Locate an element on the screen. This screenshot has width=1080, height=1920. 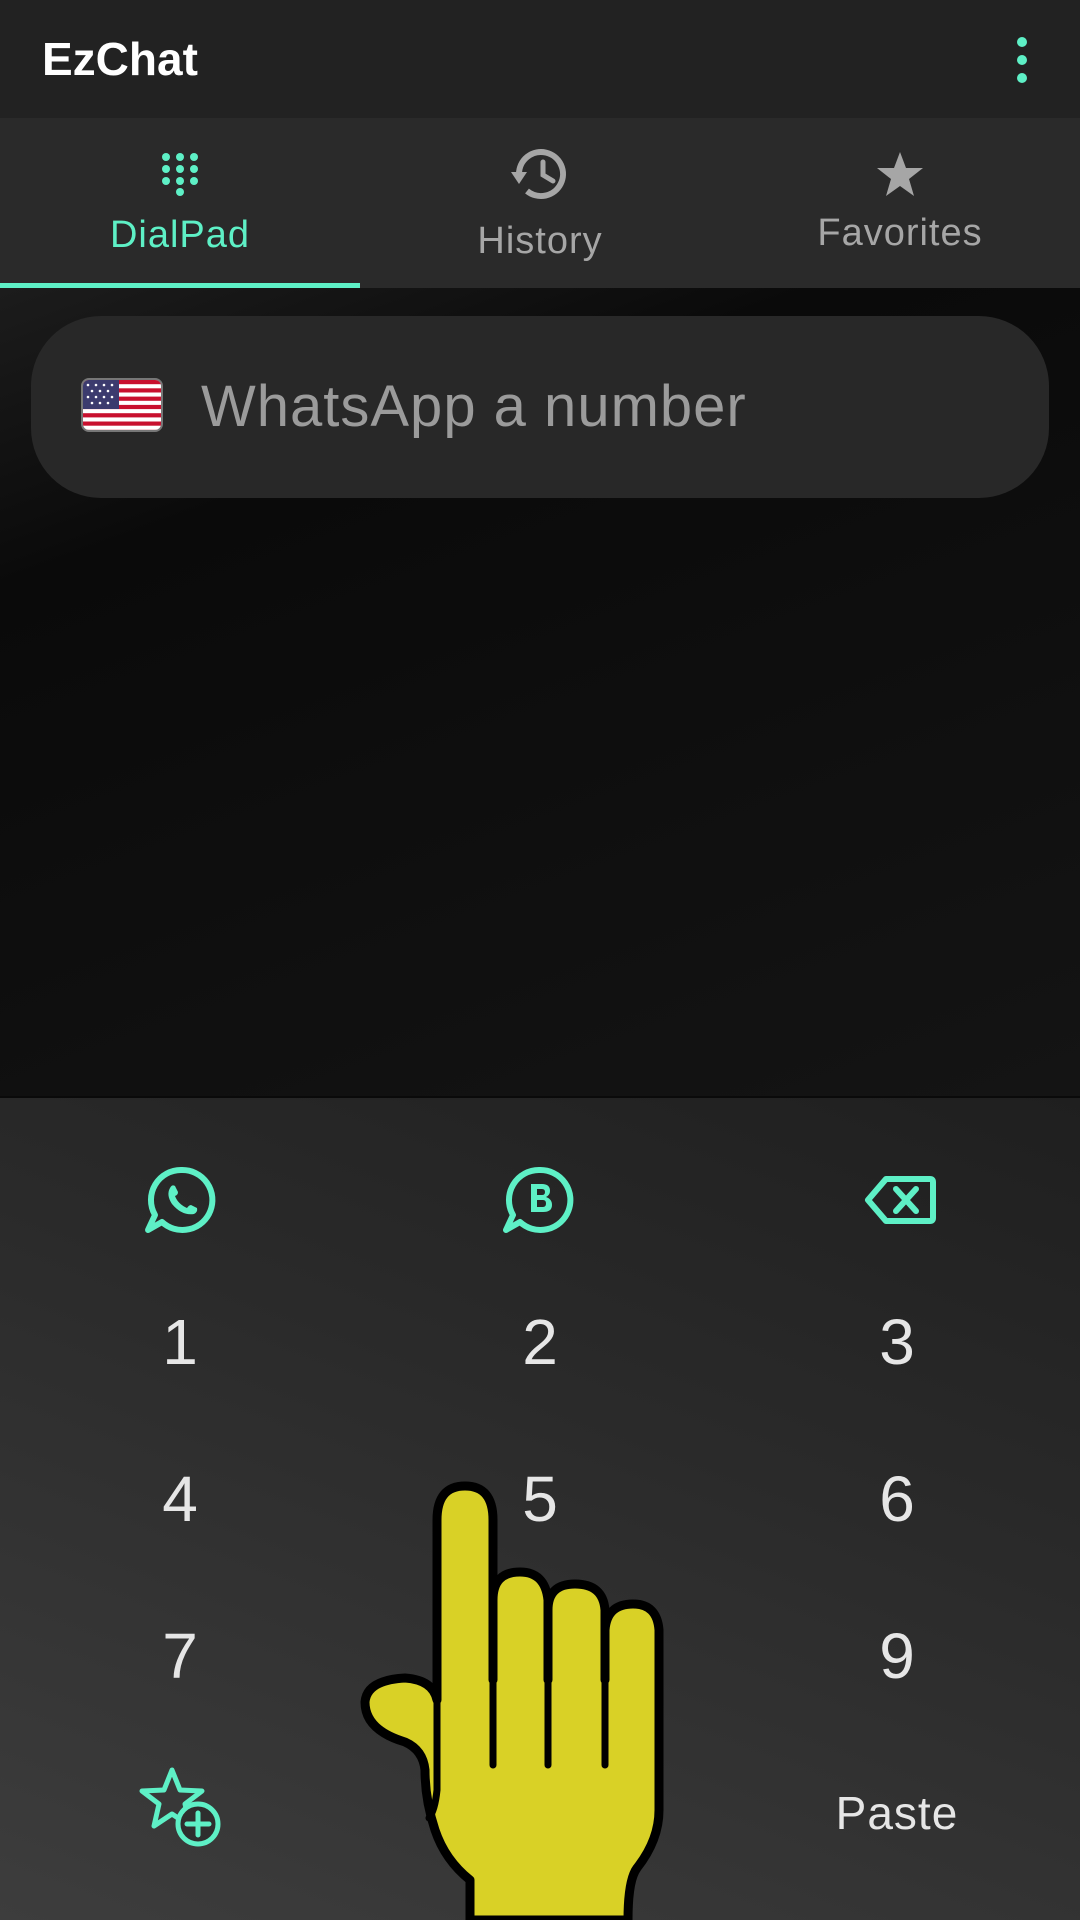
tab-bar: DialPad History Favorites is located at coordinates (540, 203).